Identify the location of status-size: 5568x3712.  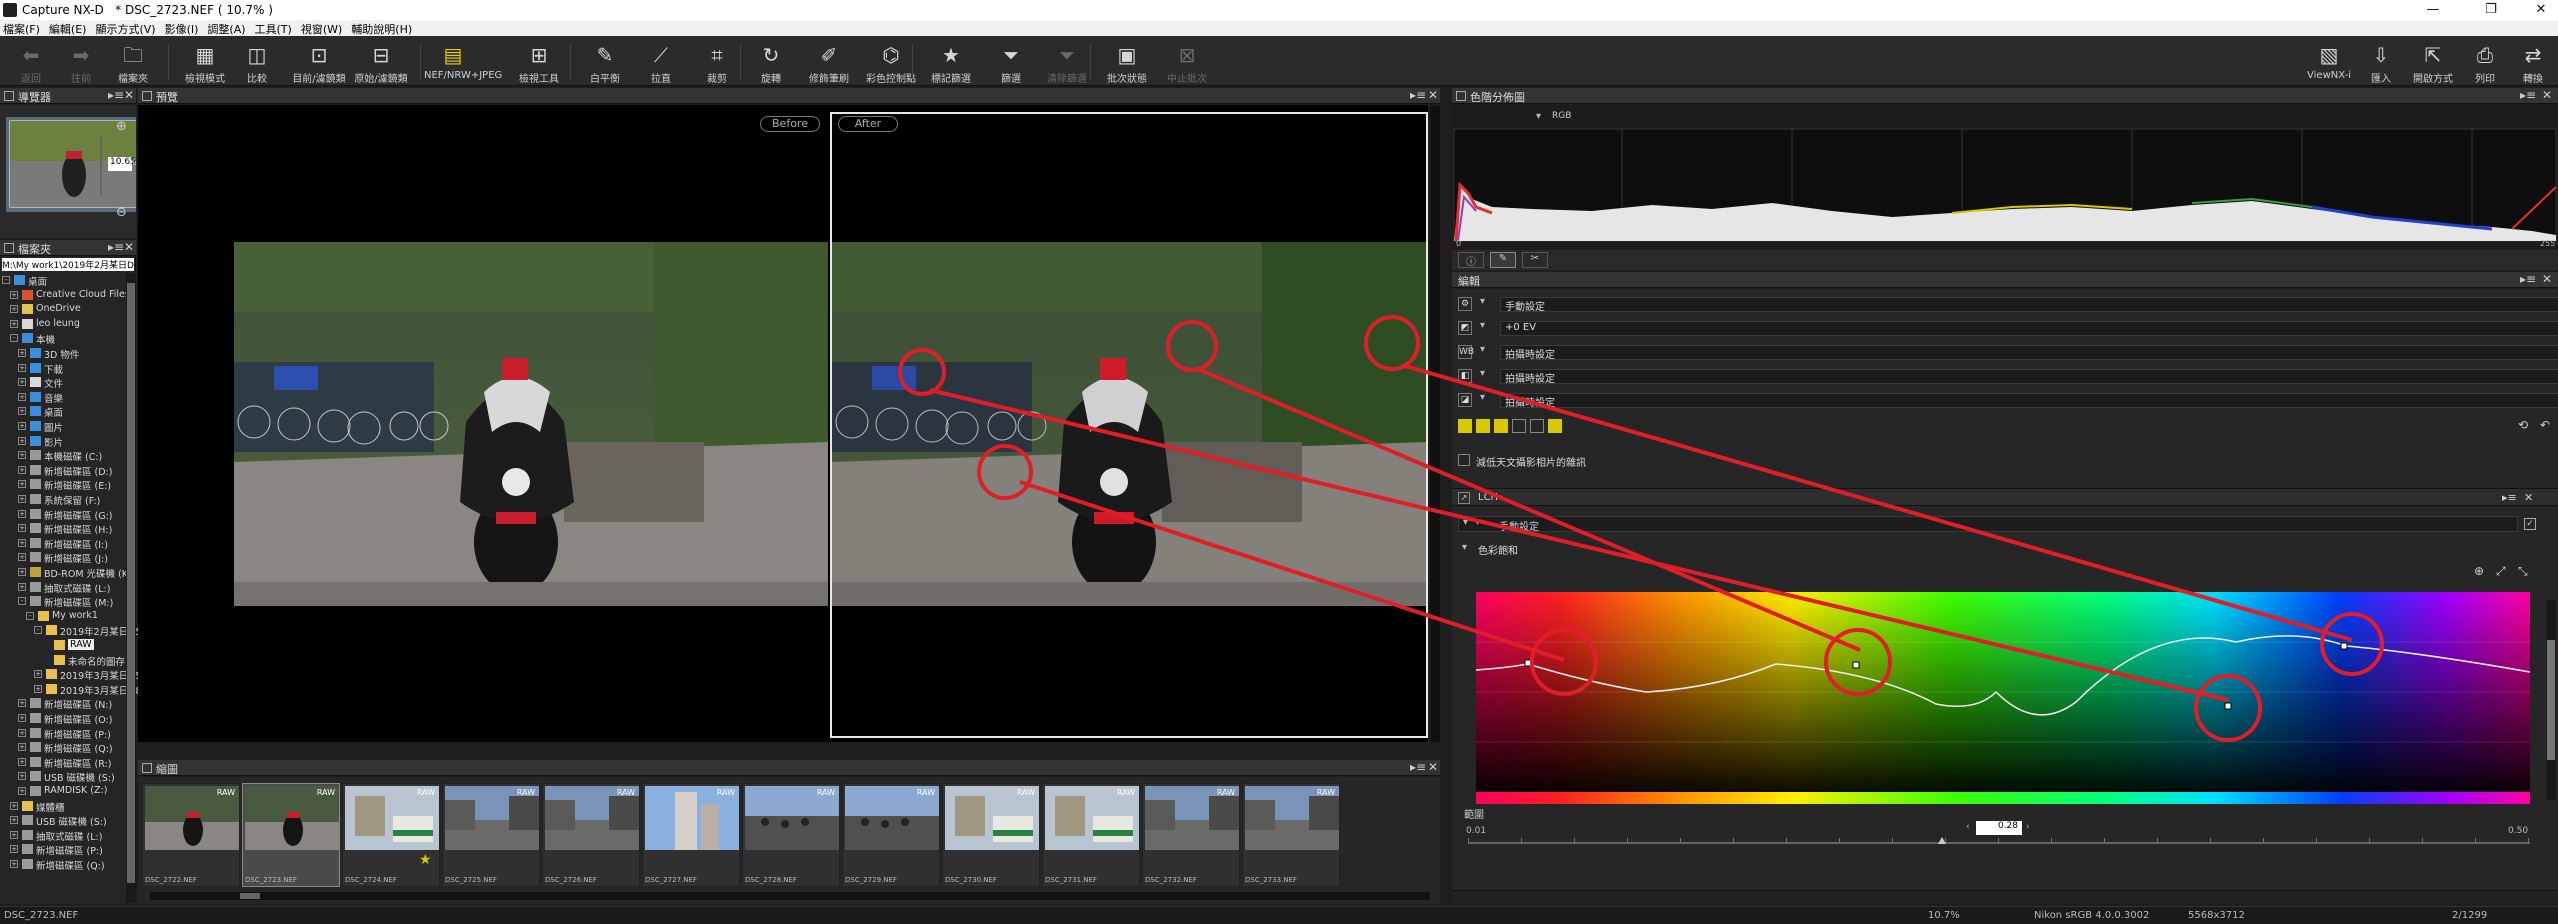
(2216, 915).